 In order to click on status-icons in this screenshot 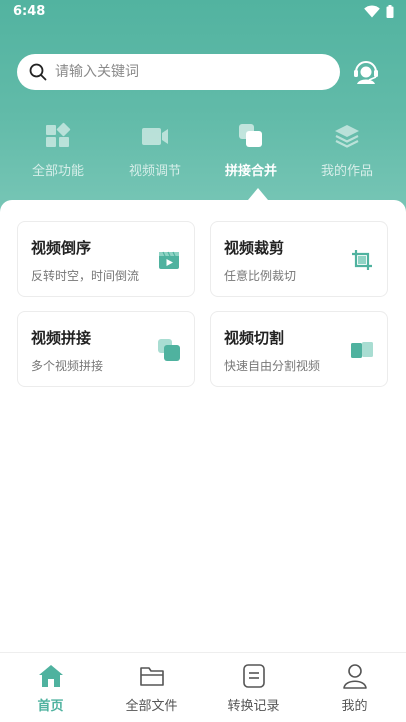, I will do `click(379, 11)`.